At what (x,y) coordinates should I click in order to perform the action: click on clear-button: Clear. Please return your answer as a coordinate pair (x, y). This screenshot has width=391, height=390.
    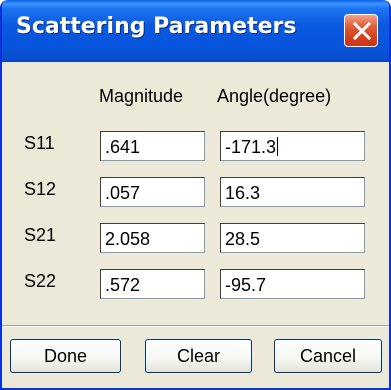
    Looking at the image, I should click on (198, 356).